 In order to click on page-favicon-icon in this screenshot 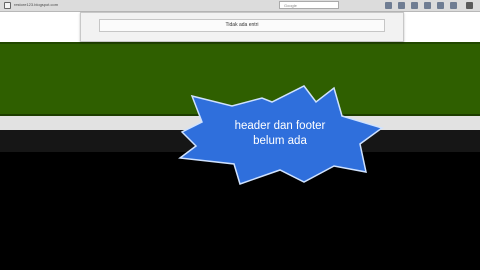, I will do `click(7, 5)`.